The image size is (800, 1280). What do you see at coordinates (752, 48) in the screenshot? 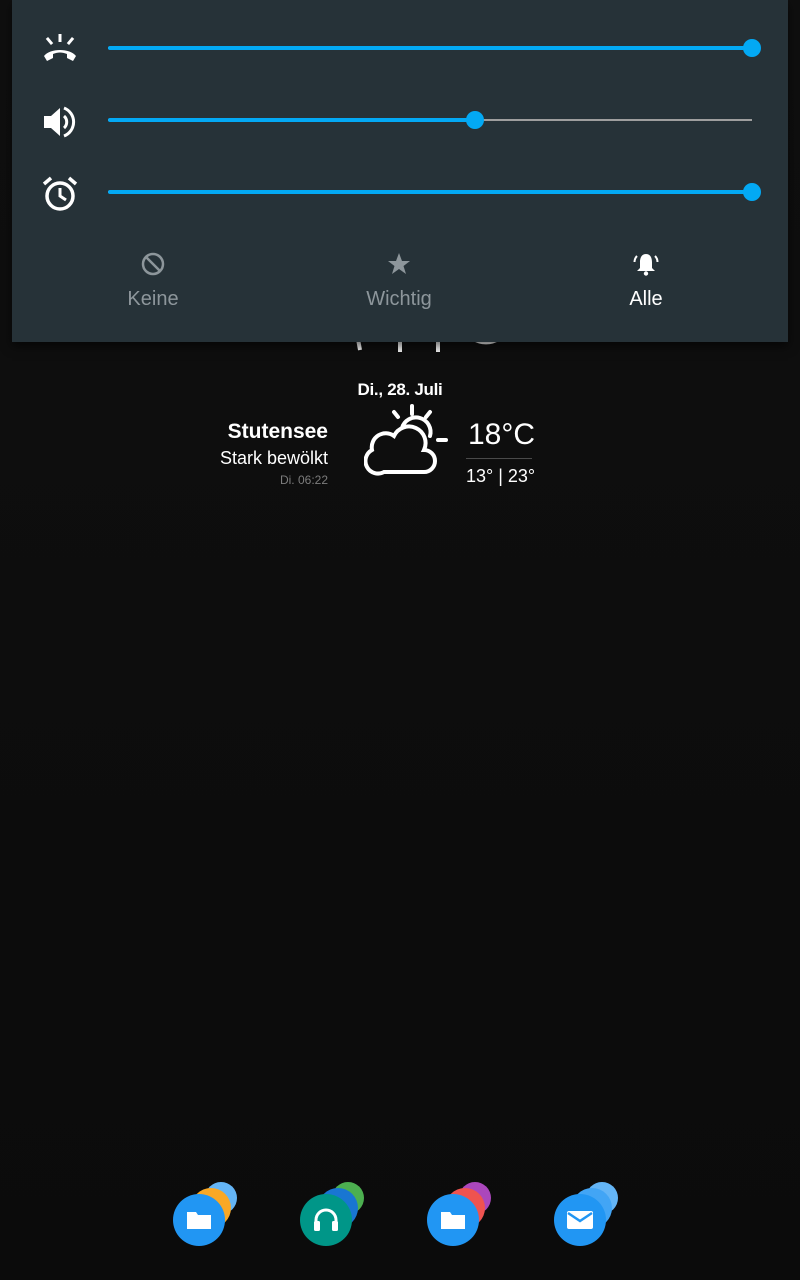
I see `ringer-volume-thumb` at bounding box center [752, 48].